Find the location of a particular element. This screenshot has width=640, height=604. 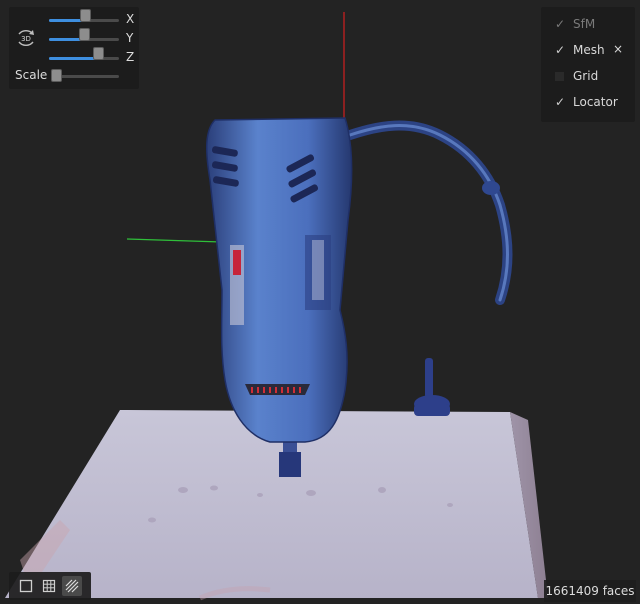

textured-mode-button is located at coordinates (72, 586).